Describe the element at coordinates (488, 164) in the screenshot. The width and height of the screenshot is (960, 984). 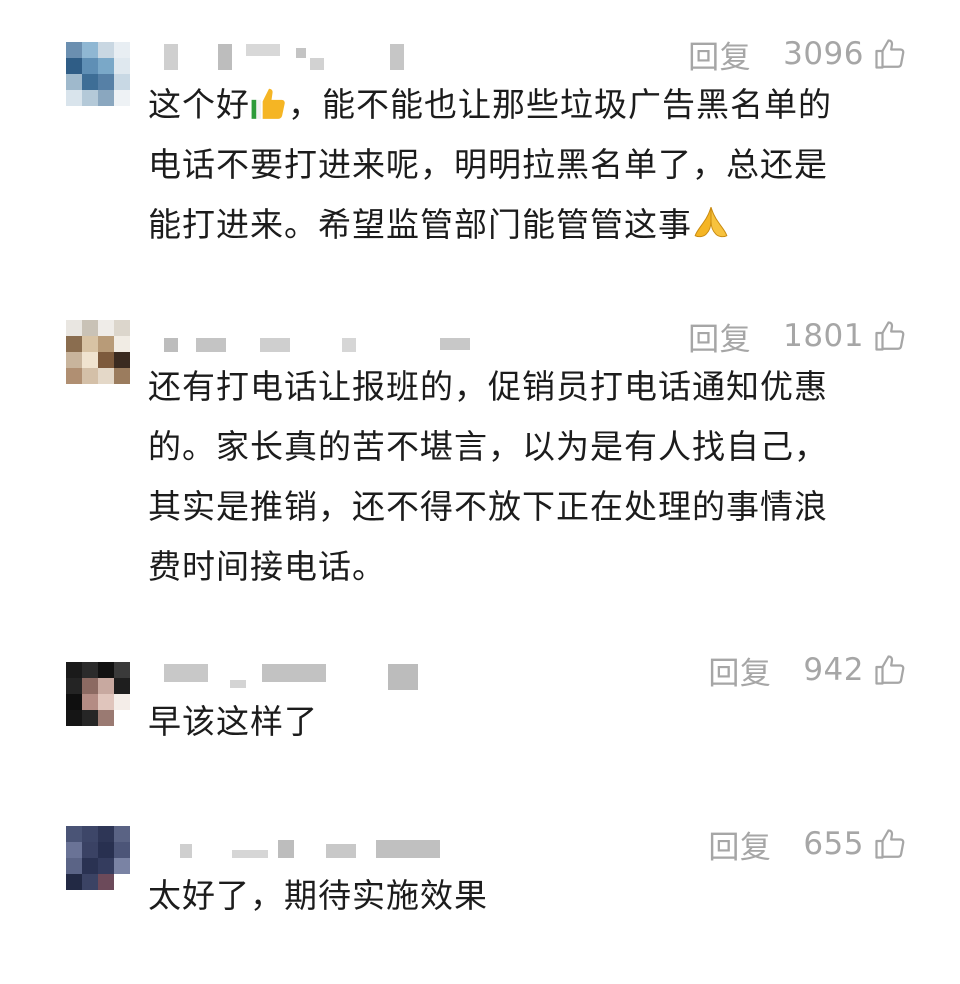
I see `comment-line: 电话不要打进来呢，明明拉黑名单了，总还是` at that location.